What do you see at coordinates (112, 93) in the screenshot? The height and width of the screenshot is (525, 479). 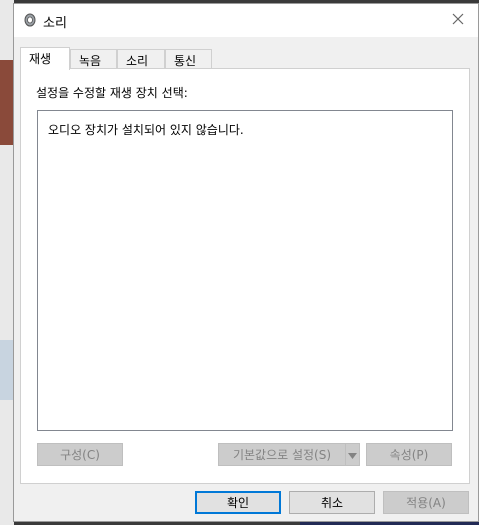 I see `instruction-label: 설정을 수정할 재생 장치 선택:` at bounding box center [112, 93].